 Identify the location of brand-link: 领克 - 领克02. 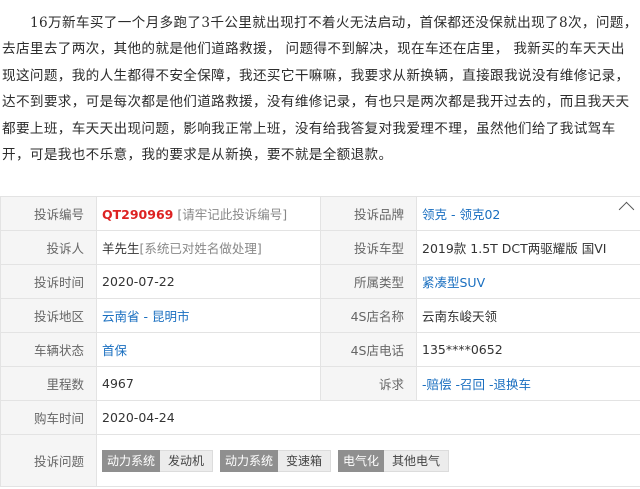
(461, 214).